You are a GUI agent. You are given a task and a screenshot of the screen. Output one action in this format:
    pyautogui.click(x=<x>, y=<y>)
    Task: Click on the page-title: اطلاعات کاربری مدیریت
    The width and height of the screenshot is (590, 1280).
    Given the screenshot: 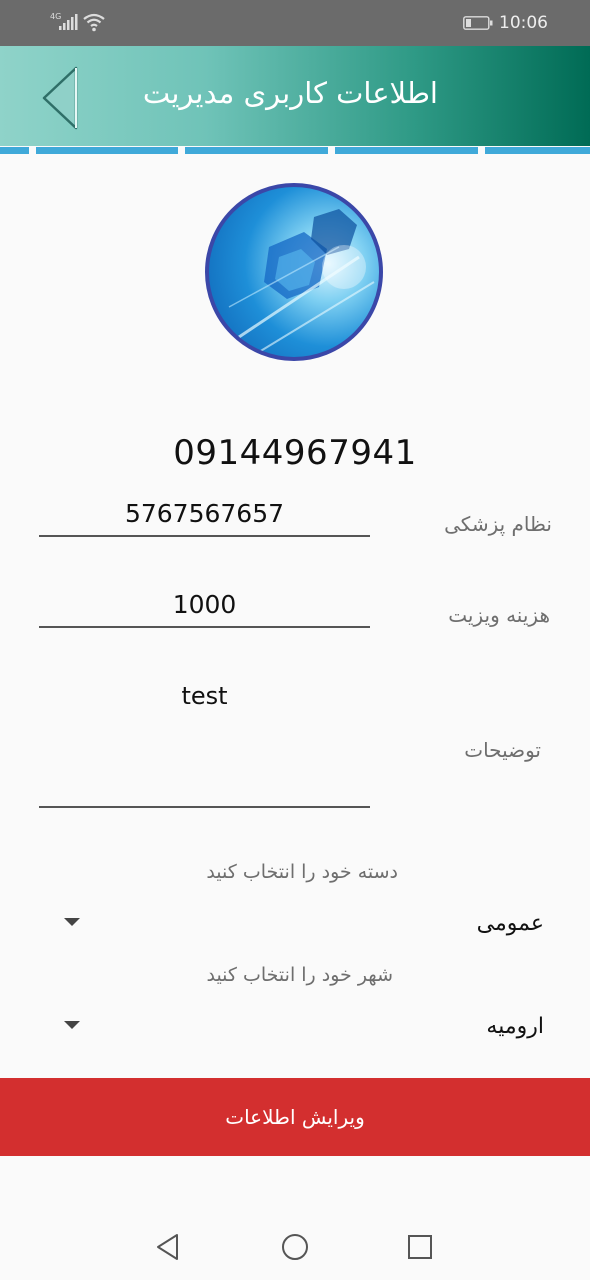 What is the action you would take?
    pyautogui.click(x=290, y=93)
    